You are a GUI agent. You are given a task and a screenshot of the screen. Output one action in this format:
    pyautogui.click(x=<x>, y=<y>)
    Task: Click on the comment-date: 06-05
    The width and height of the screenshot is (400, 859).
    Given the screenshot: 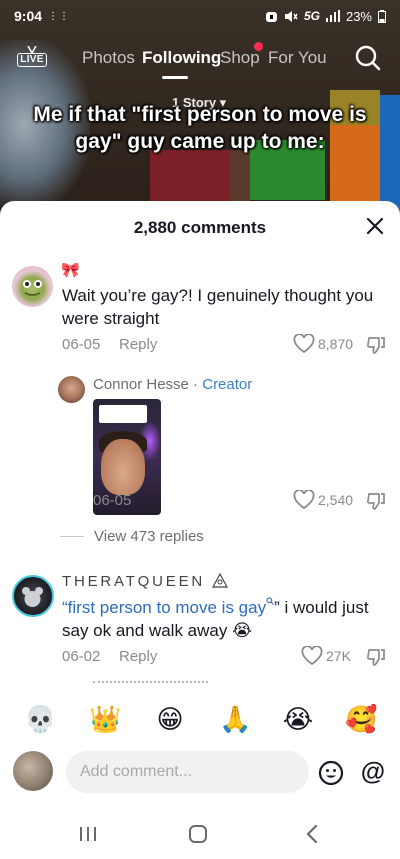 What is the action you would take?
    pyautogui.click(x=81, y=344)
    